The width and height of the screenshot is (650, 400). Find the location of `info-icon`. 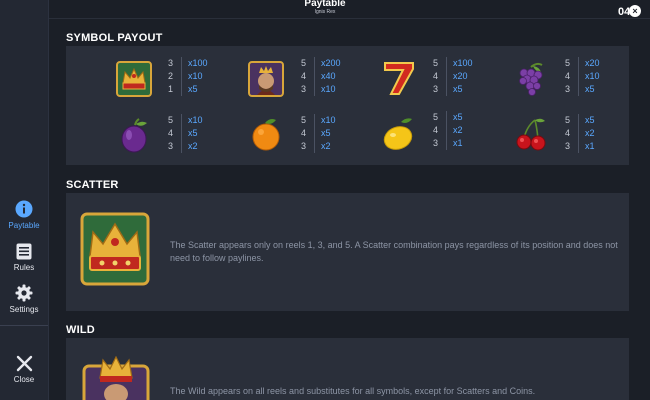

info-icon is located at coordinates (24, 209).